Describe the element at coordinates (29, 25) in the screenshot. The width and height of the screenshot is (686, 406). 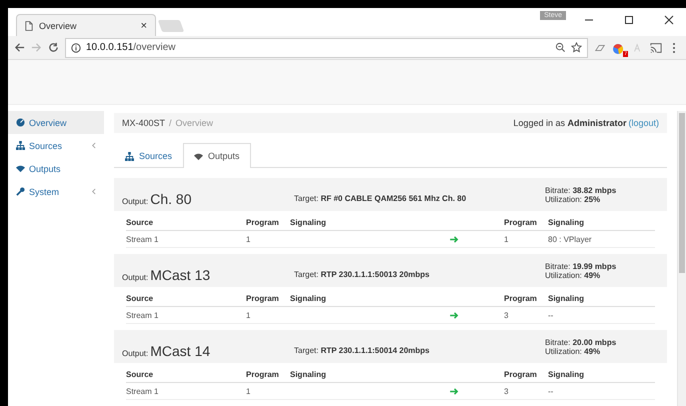
I see `page-icon` at that location.